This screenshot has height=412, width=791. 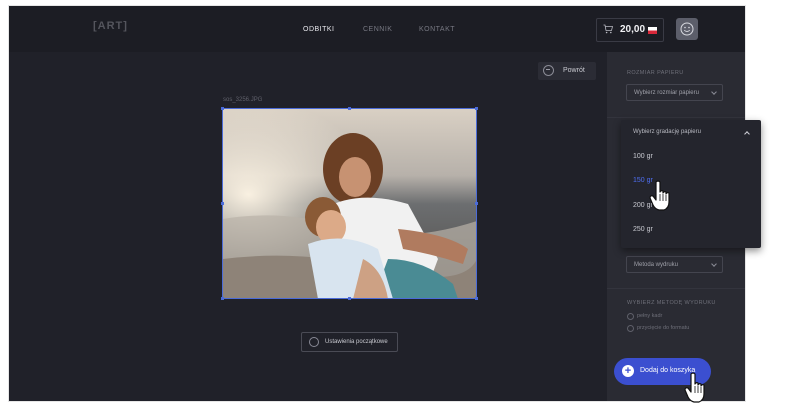 I want to click on cart-button: 20,00, so click(x=630, y=30).